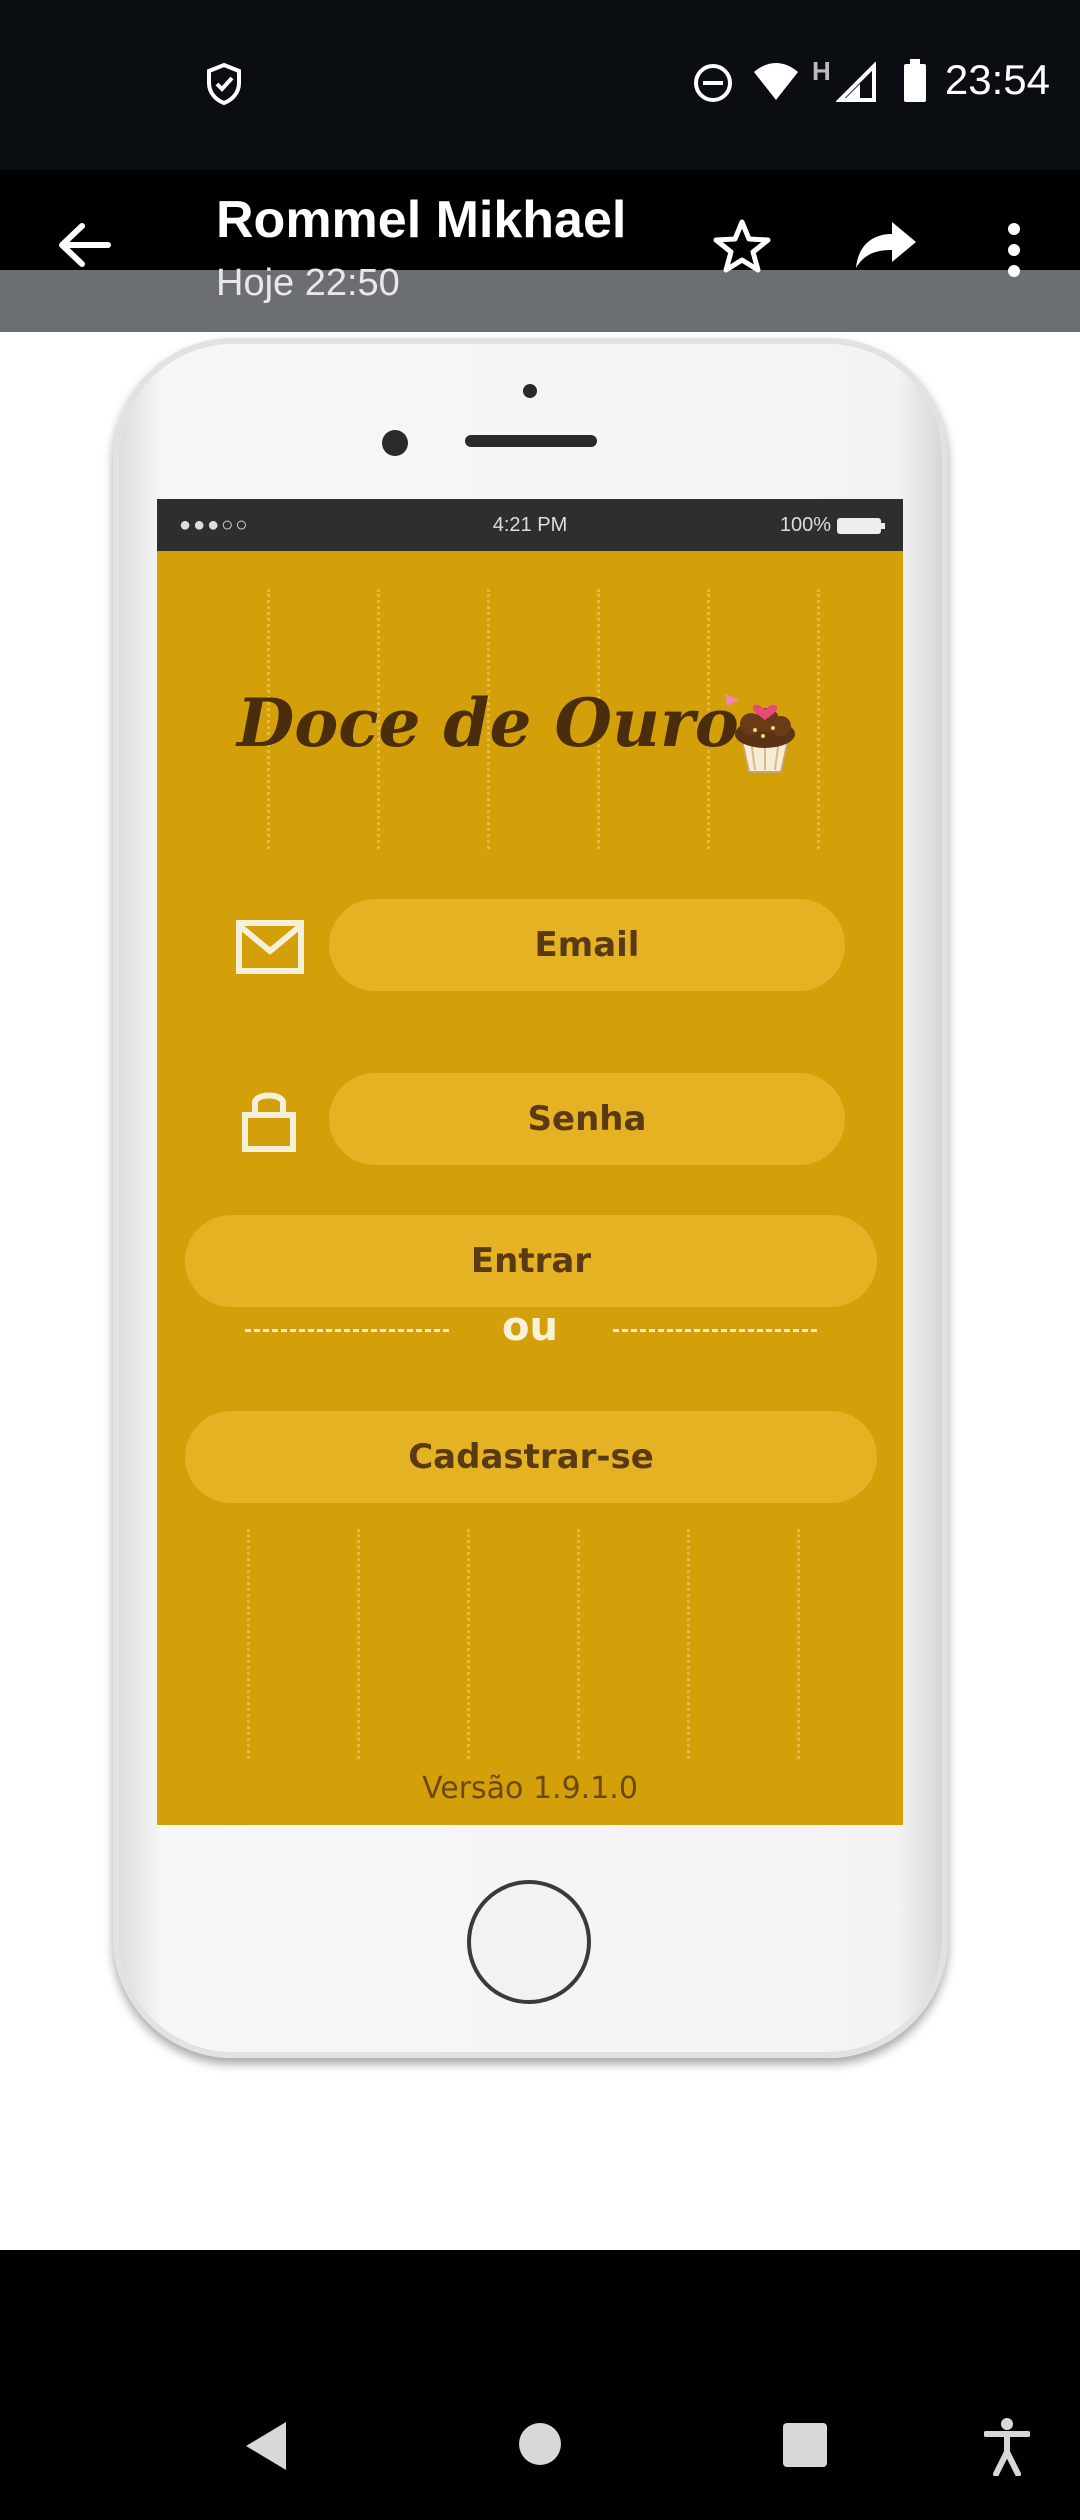  I want to click on phone-home-button, so click(529, 1942).